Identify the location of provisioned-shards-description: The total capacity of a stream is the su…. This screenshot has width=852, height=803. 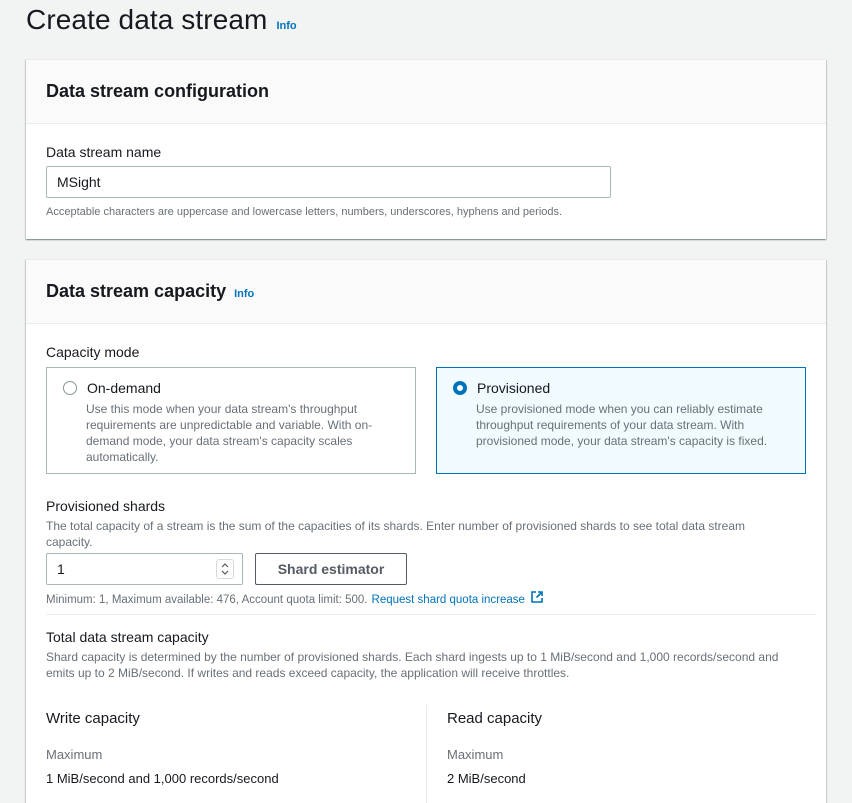
(396, 534).